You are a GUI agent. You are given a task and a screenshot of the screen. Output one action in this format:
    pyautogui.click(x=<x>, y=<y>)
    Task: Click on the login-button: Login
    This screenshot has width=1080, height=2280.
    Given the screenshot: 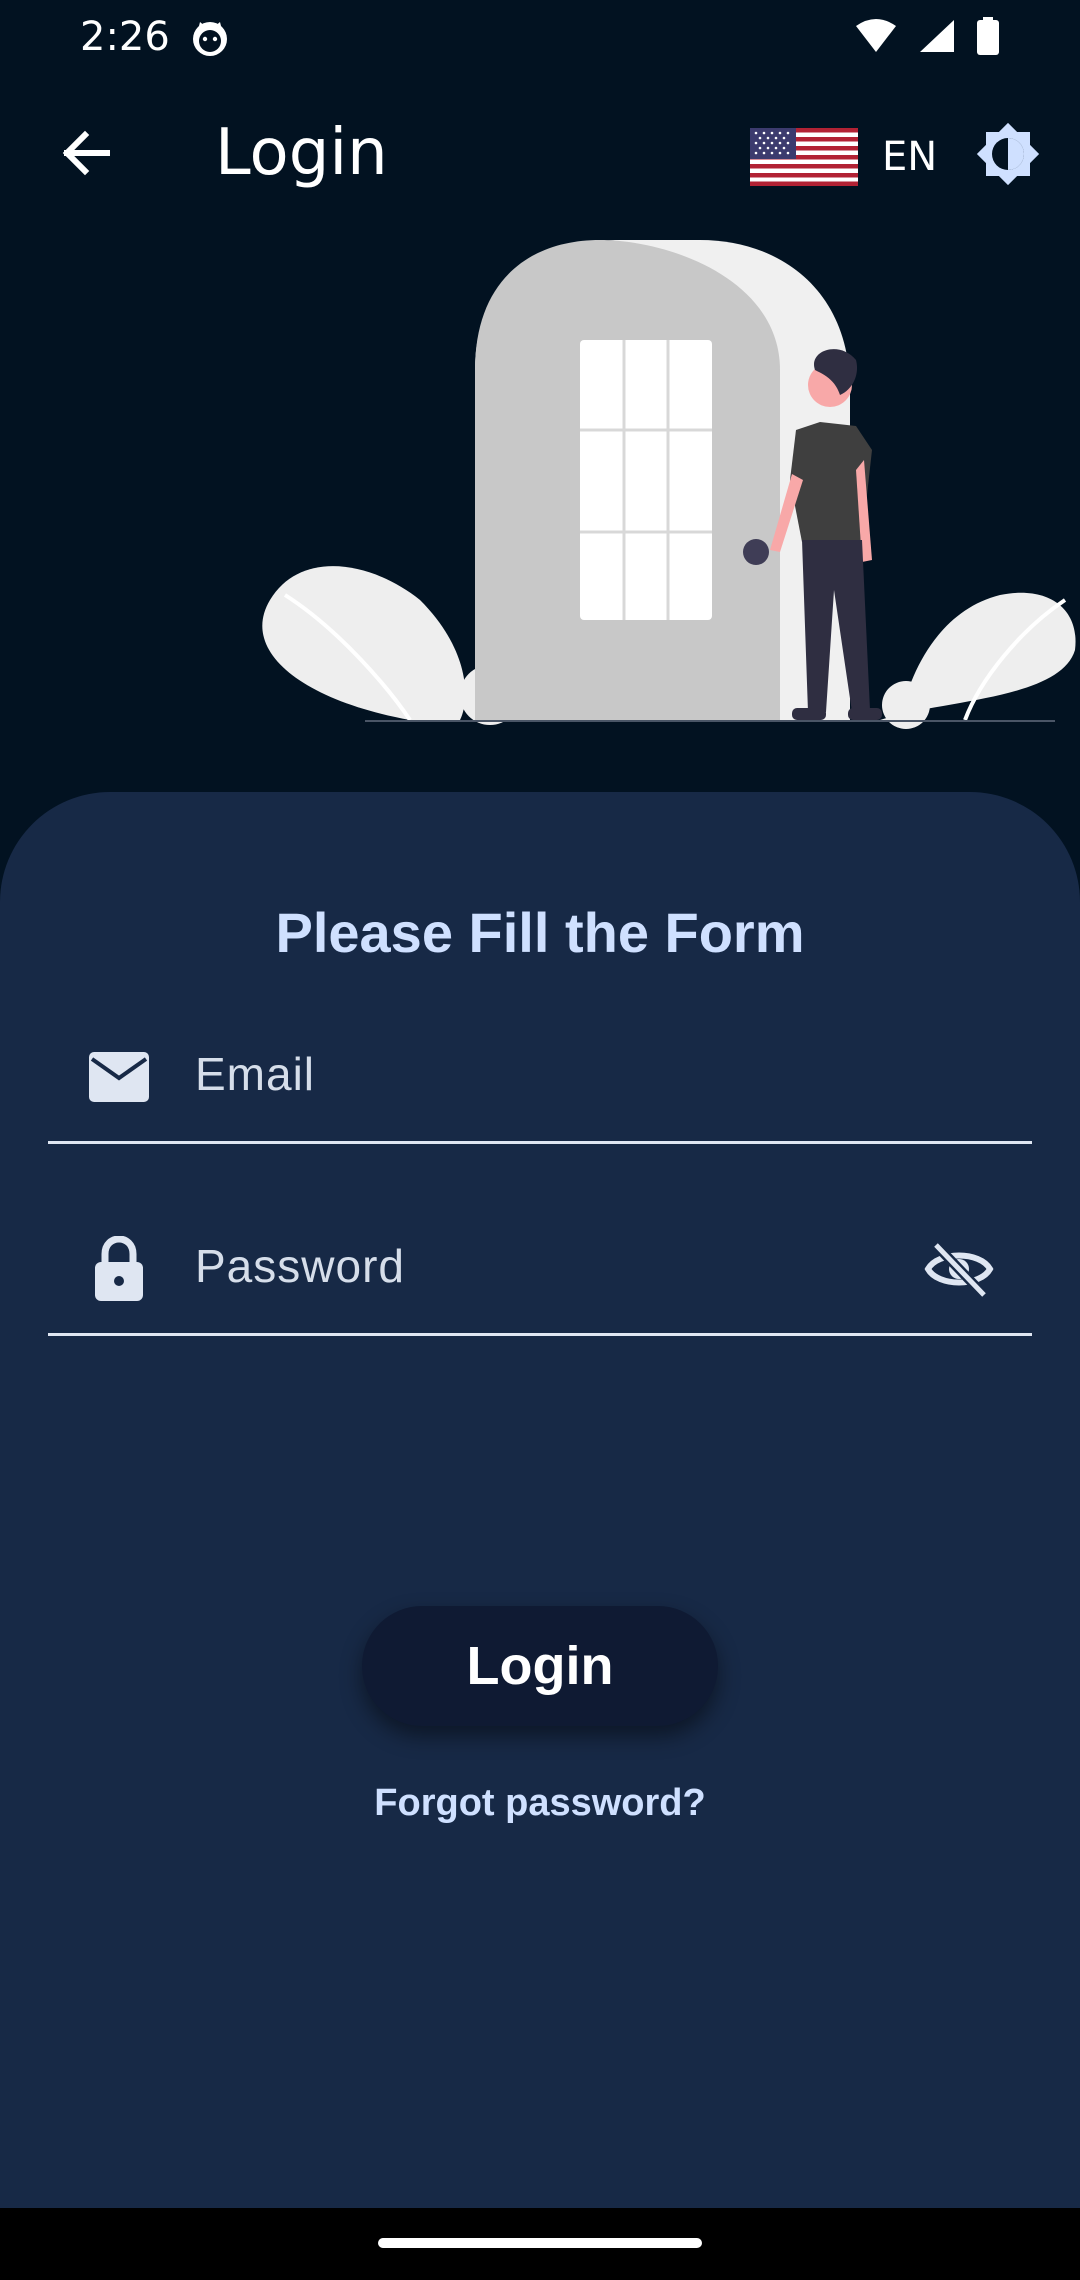 What is the action you would take?
    pyautogui.click(x=540, y=1666)
    